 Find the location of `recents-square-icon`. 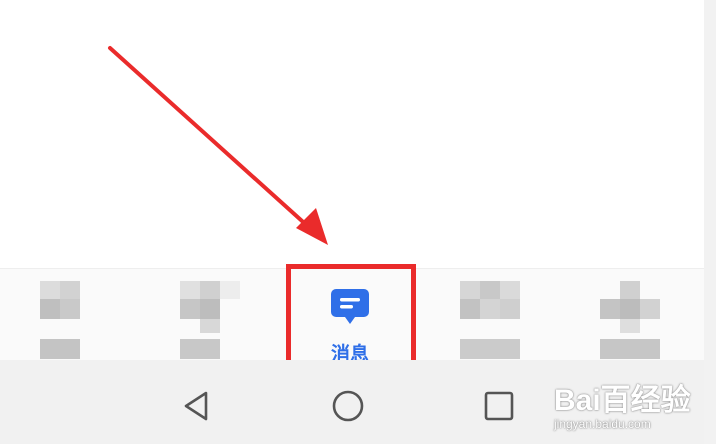

recents-square-icon is located at coordinates (499, 406).